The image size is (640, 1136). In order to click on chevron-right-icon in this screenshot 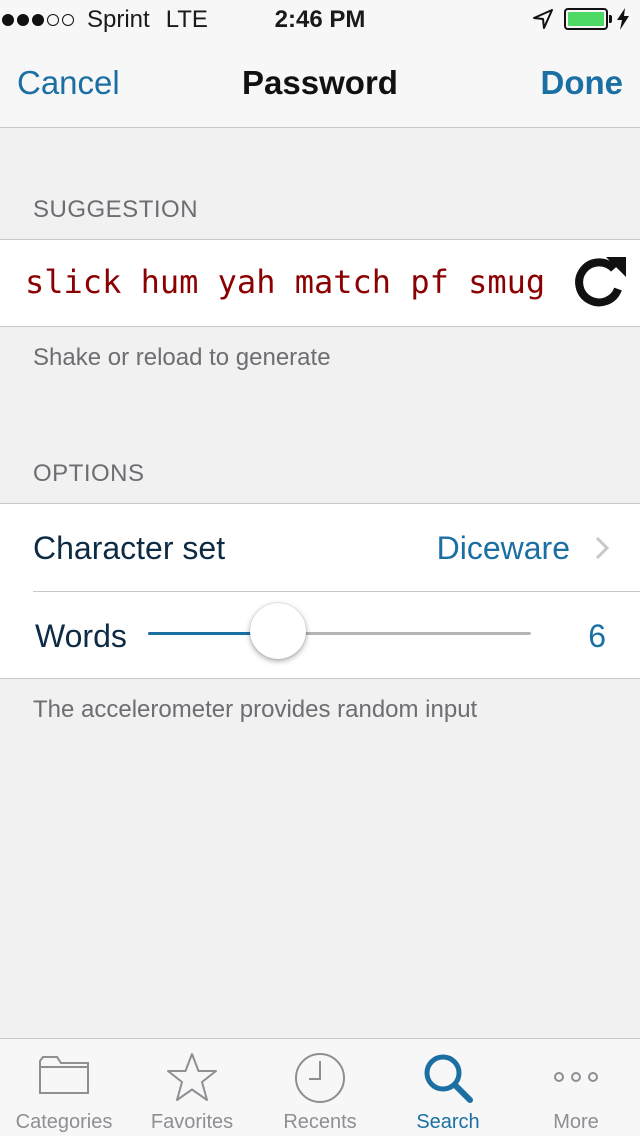, I will do `click(602, 548)`.